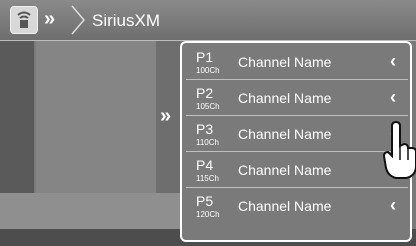 This screenshot has height=246, width=416. Describe the element at coordinates (205, 129) in the screenshot. I see `preset-number: P3` at that location.